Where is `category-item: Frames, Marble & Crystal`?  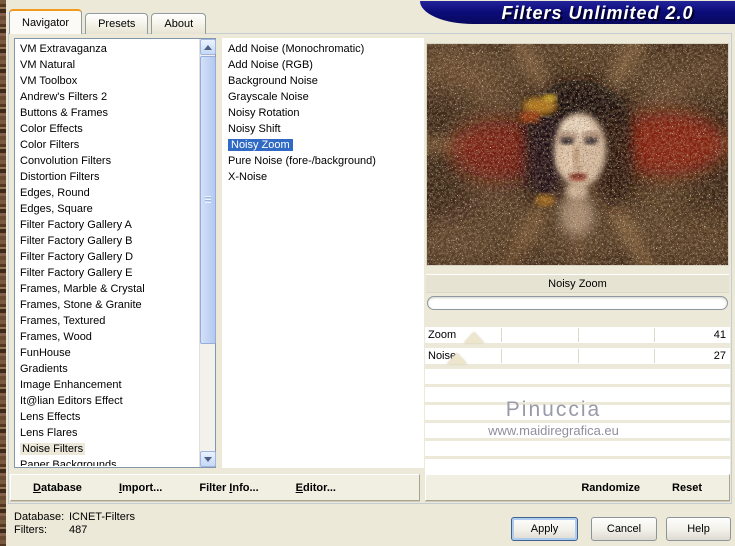 category-item: Frames, Marble & Crystal is located at coordinates (107, 289).